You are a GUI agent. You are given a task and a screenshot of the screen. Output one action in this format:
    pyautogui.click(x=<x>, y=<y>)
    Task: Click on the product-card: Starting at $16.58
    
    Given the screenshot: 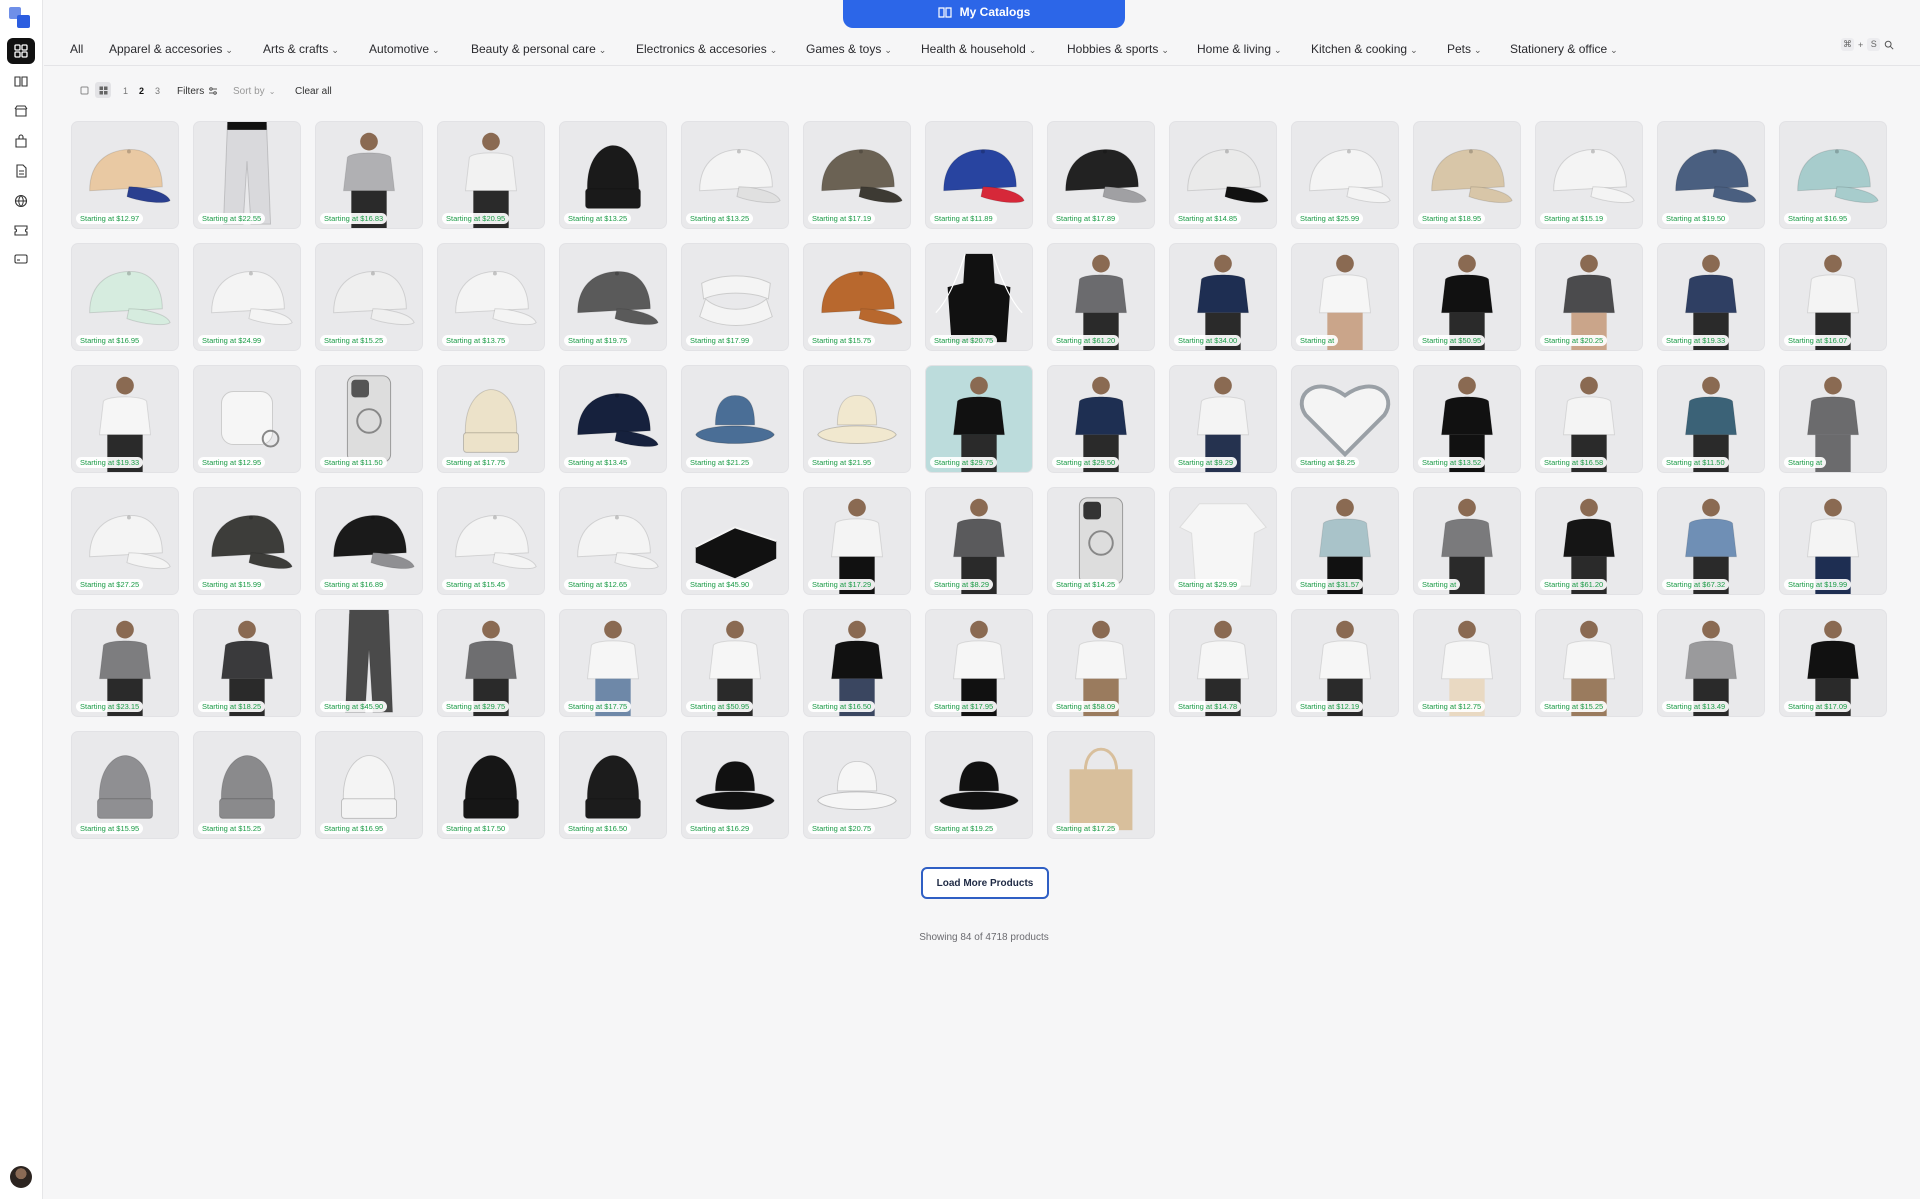 What is the action you would take?
    pyautogui.click(x=1589, y=419)
    